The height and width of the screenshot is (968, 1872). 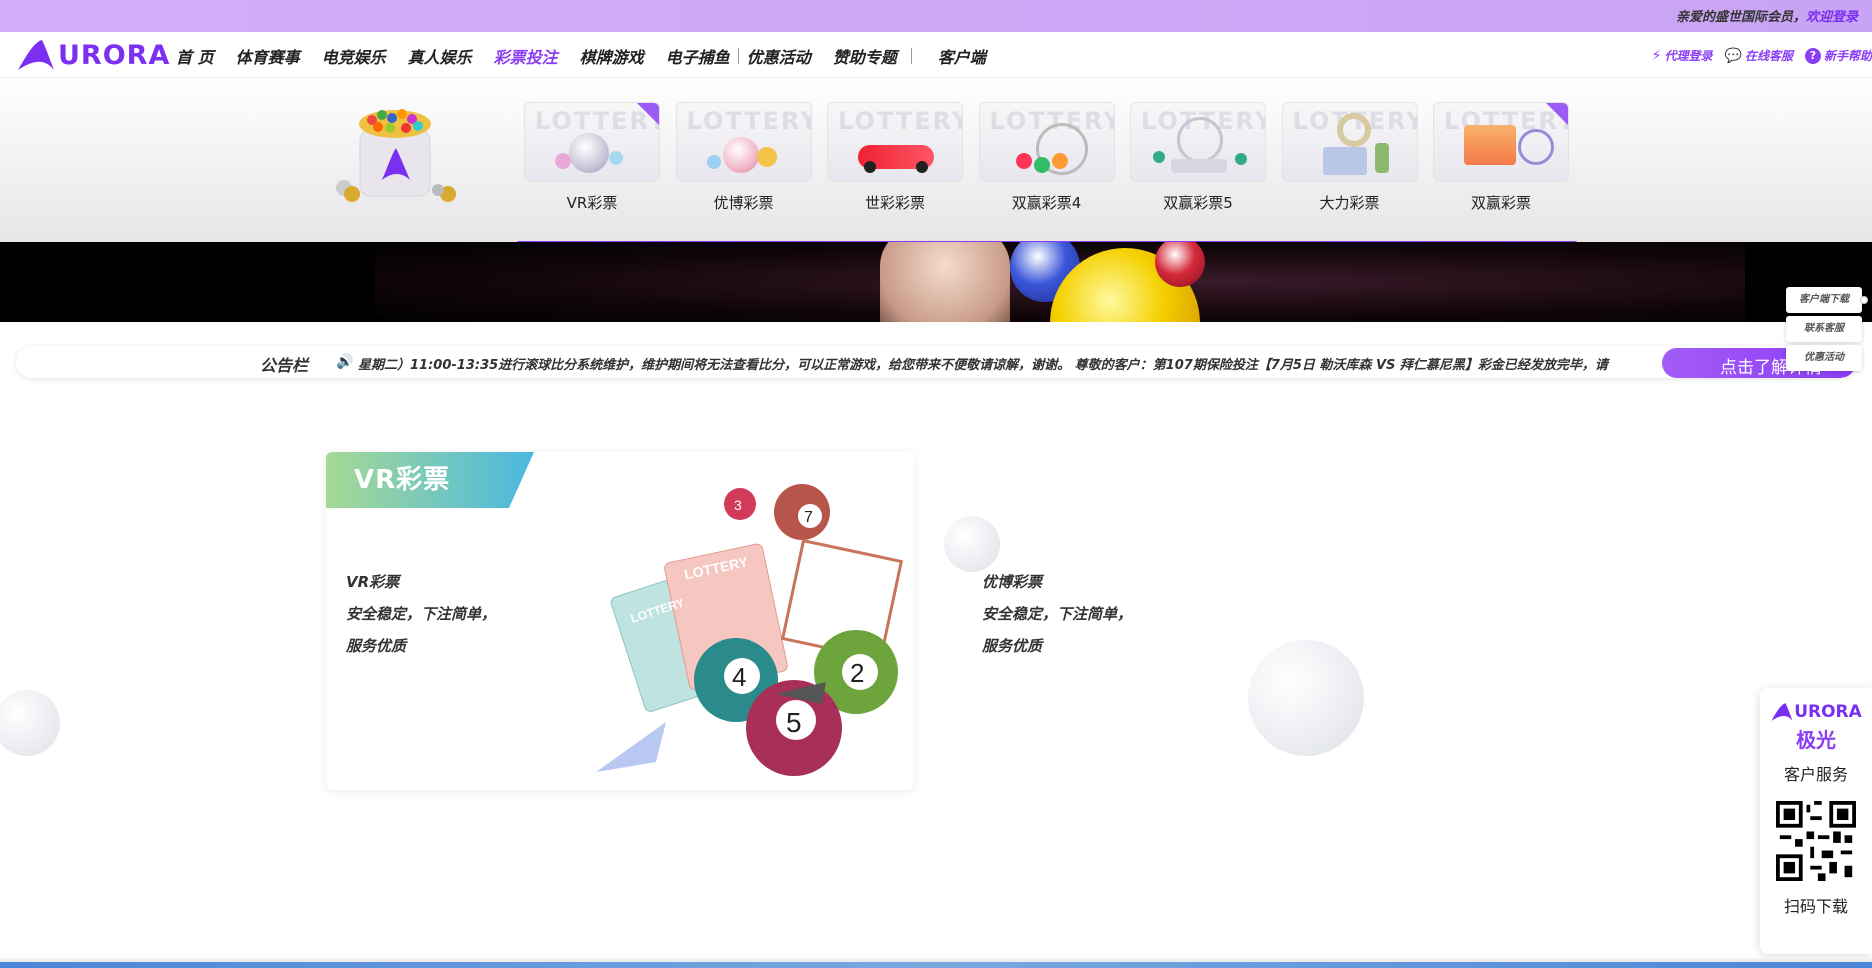 I want to click on side-tab-client-download: 客户端下载, so click(x=1827, y=300).